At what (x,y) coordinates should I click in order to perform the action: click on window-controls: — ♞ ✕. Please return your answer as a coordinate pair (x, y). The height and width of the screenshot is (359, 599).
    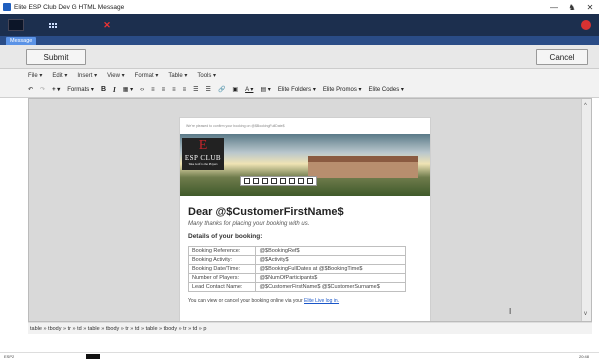
    Looking at the image, I should click on (572, 7).